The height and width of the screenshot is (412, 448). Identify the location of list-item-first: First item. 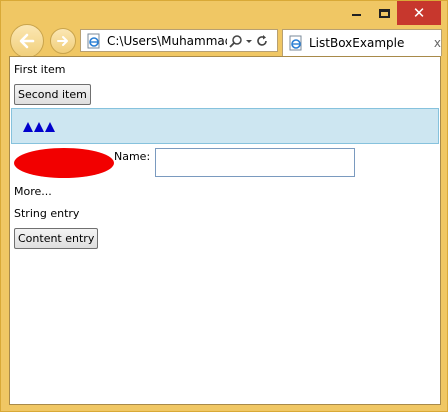
(40, 69).